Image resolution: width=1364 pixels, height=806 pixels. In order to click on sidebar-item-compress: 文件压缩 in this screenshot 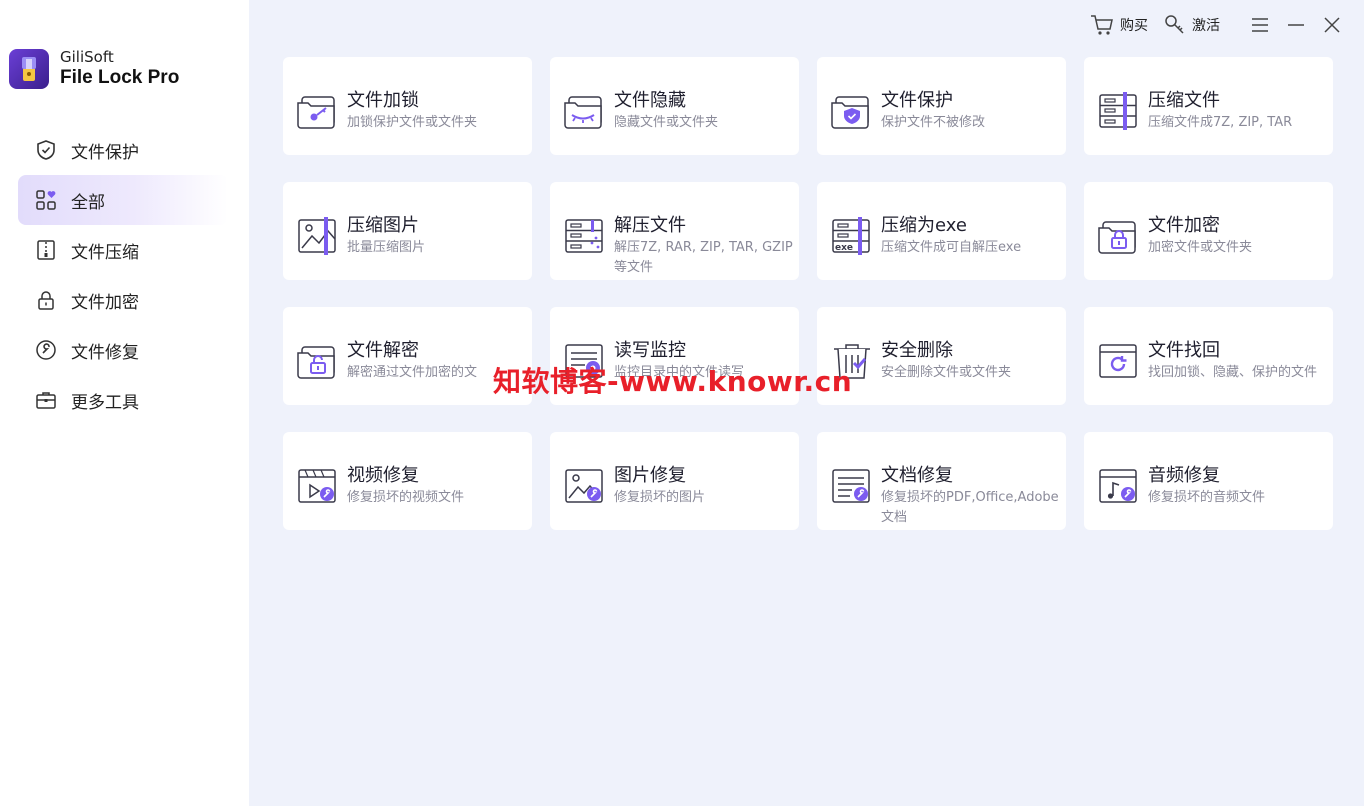, I will do `click(123, 250)`.